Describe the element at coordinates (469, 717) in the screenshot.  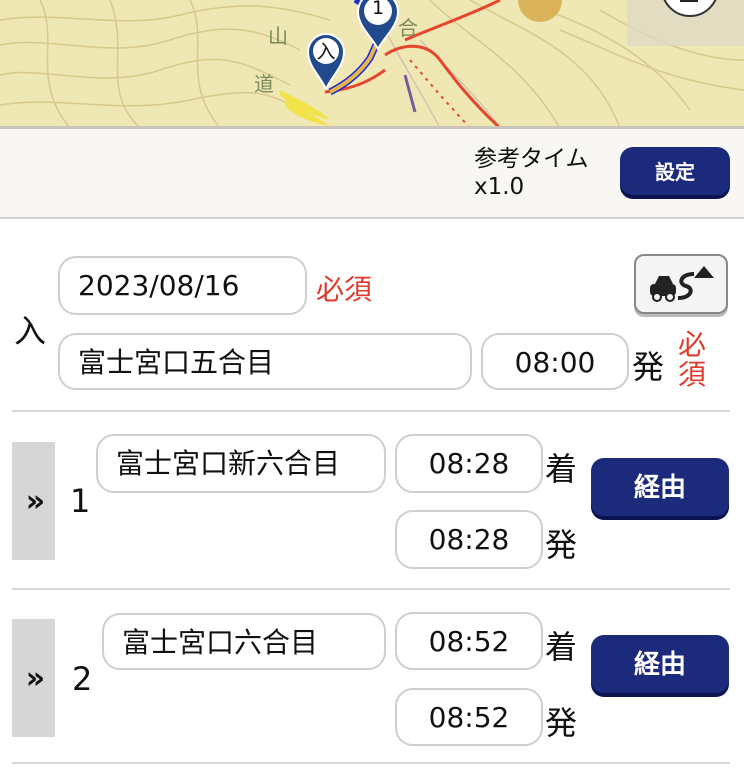
I see `waypoint-2-depart-input: 08:52` at that location.